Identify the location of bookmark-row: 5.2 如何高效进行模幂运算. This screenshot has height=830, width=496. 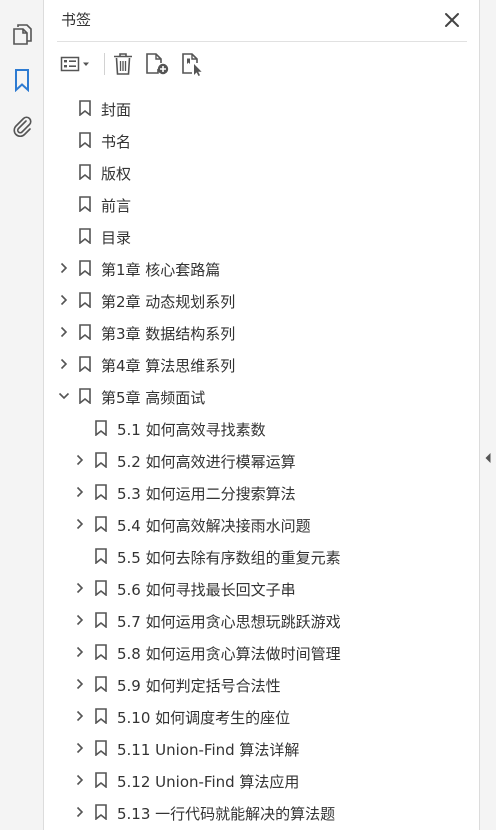
(260, 460).